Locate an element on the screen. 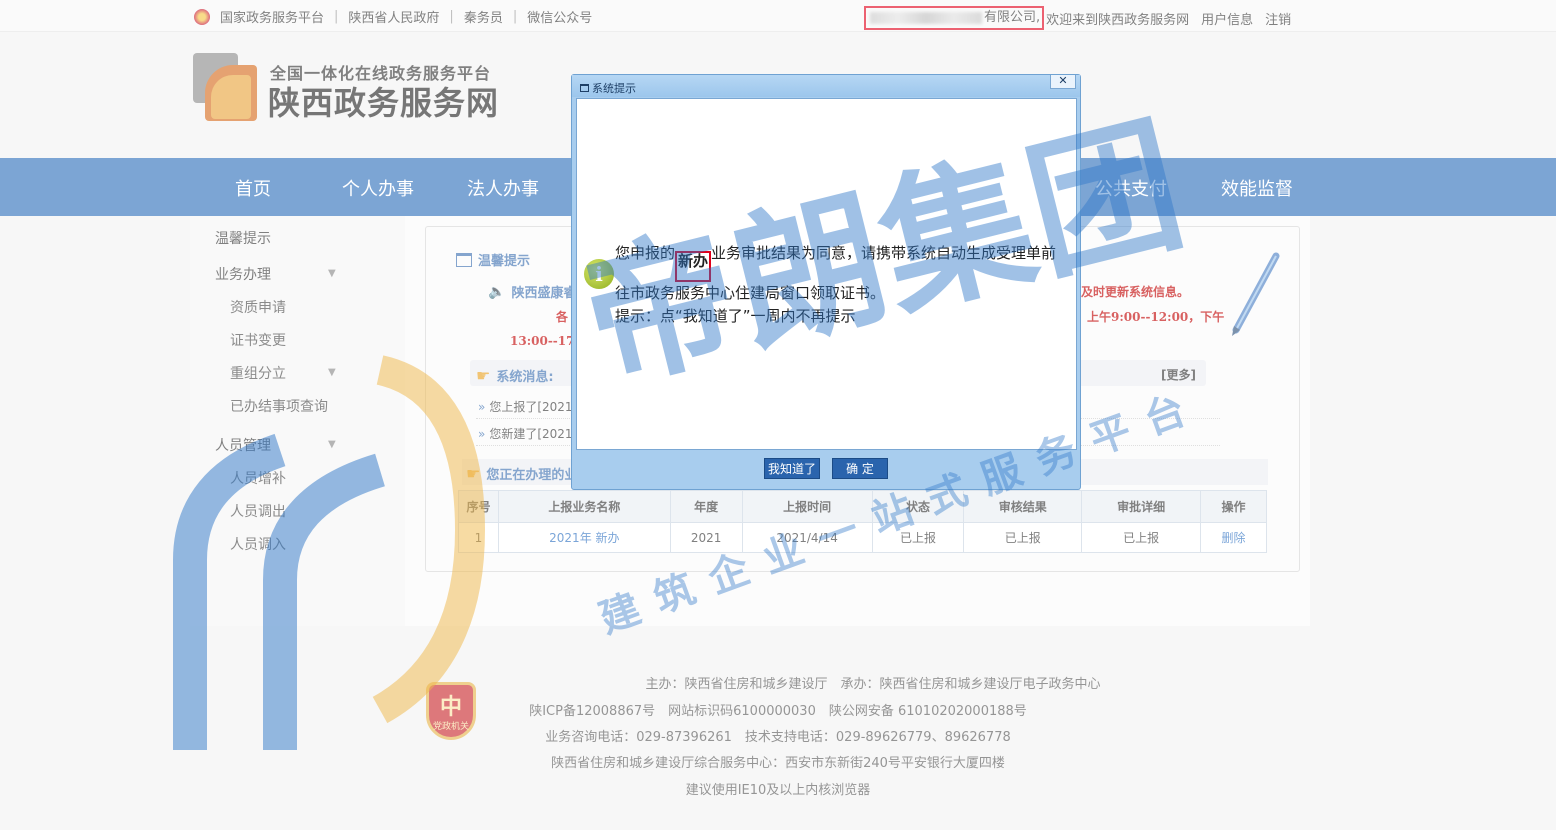 The image size is (1556, 830). watermark-logo-icon is located at coordinates (329, 552).